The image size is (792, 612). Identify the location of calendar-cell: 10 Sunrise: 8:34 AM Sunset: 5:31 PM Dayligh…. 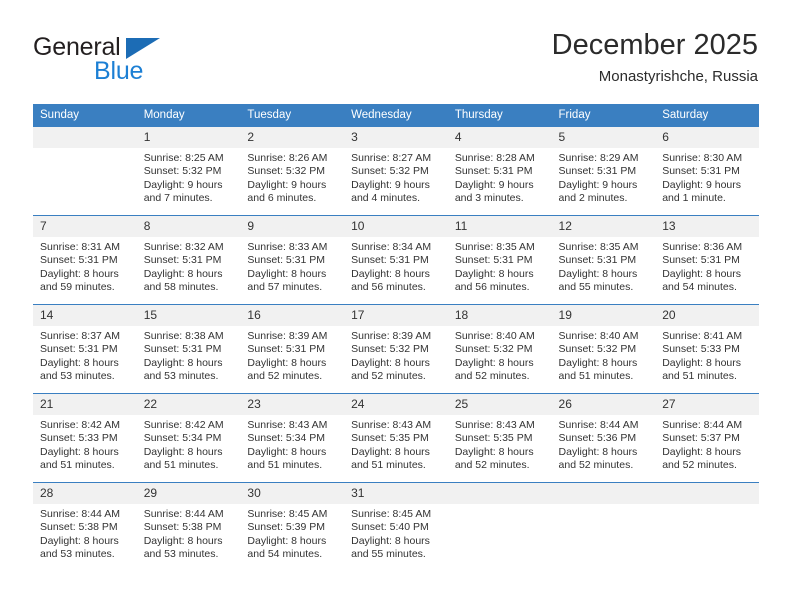
(396, 260).